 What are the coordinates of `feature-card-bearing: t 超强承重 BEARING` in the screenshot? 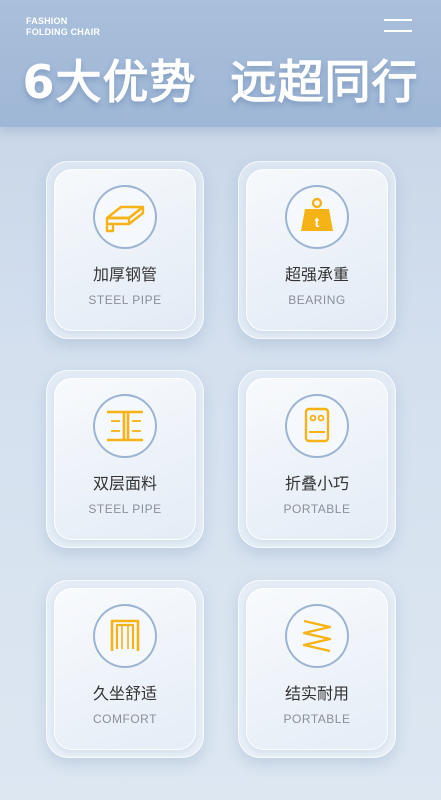 It's located at (317, 250).